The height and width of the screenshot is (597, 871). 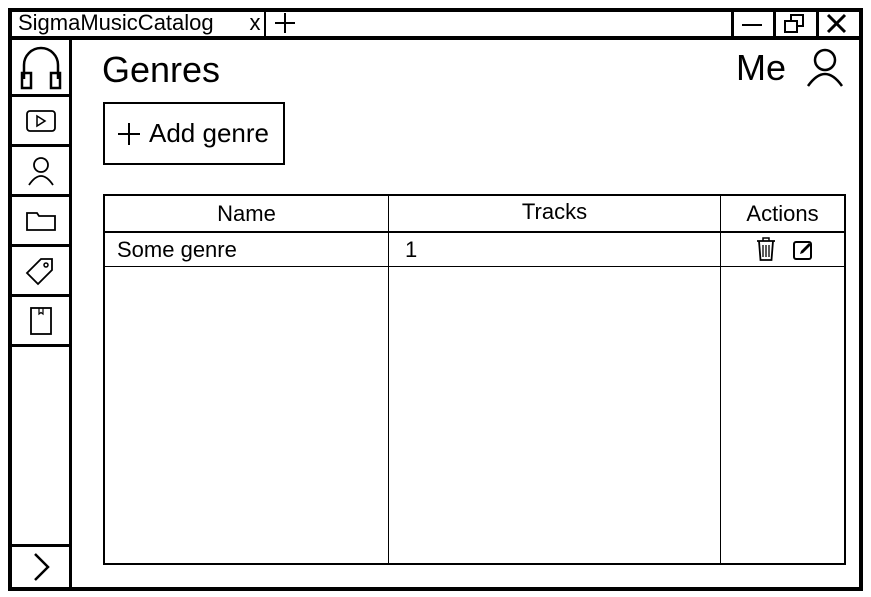 What do you see at coordinates (246, 214) in the screenshot?
I see `column-header-name: Name` at bounding box center [246, 214].